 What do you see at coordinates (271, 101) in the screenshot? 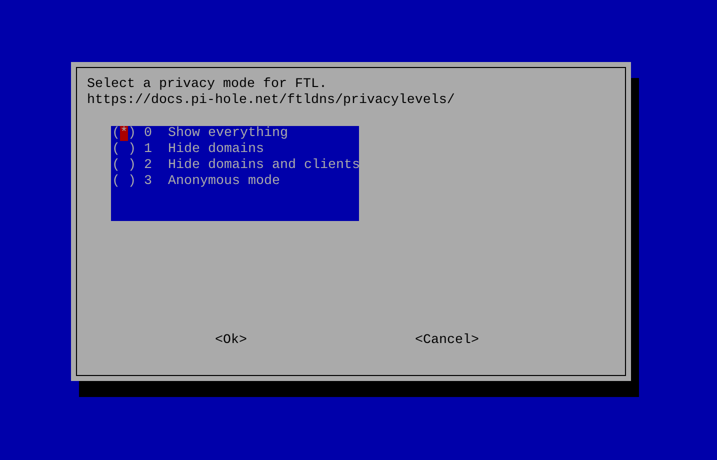
I see `message-text: https://docs.pi-hole.net/ftldns/privacylevels/` at bounding box center [271, 101].